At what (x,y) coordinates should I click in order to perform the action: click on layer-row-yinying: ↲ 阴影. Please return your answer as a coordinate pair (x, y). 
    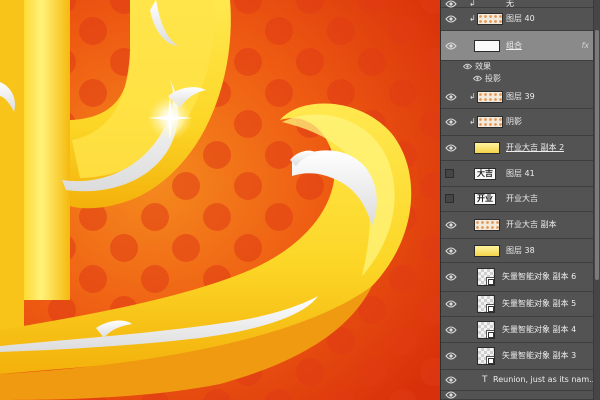
    Looking at the image, I should click on (520, 122).